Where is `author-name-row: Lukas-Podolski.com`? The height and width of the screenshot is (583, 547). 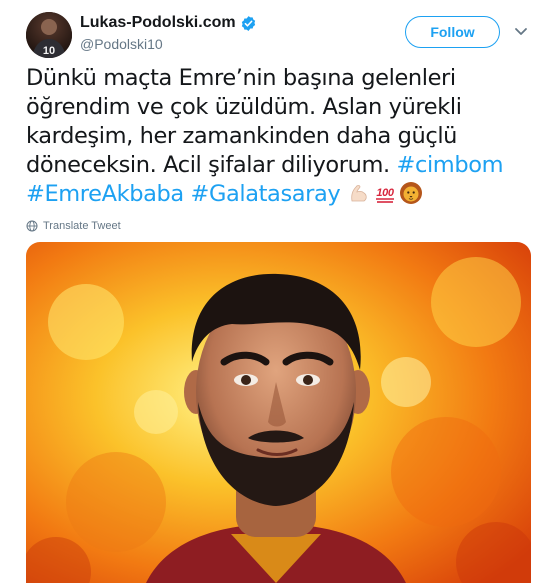 author-name-row: Lukas-Podolski.com is located at coordinates (168, 23).